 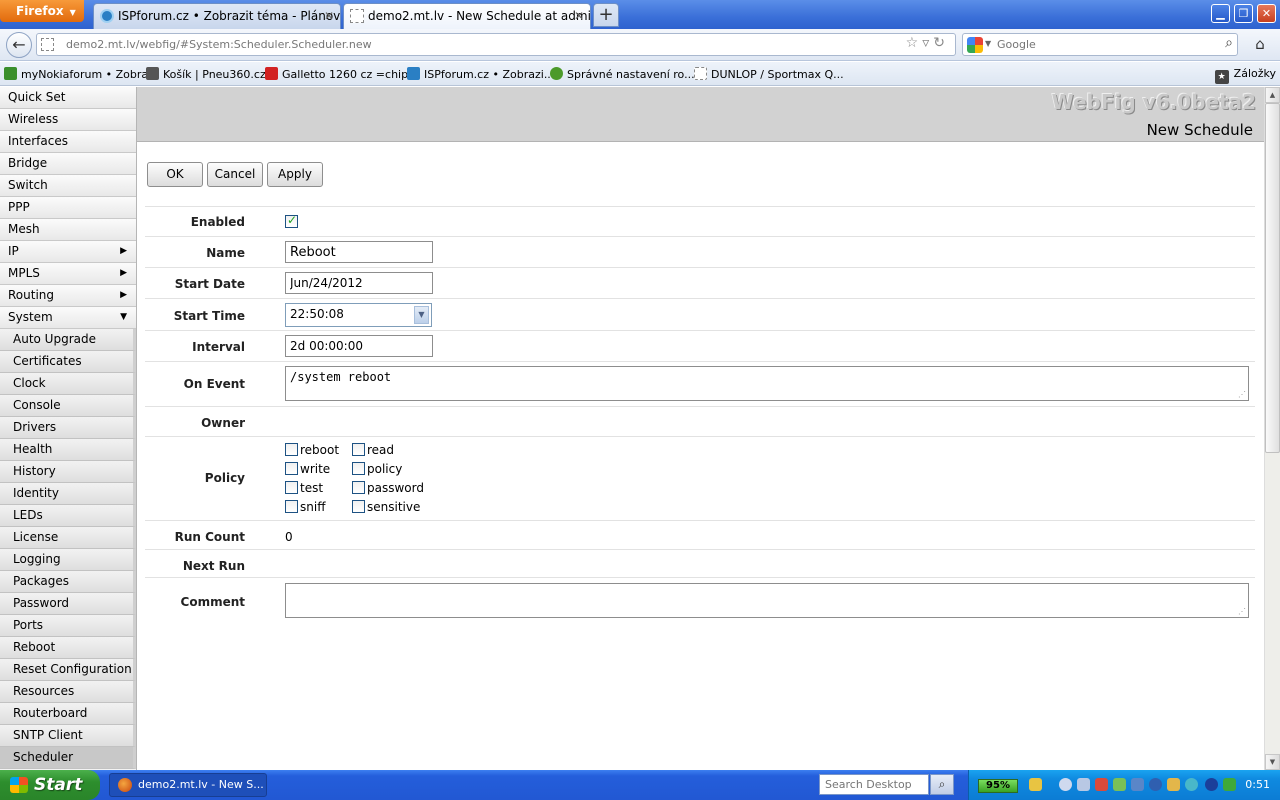 I want to click on new-tab-button: +, so click(x=606, y=15).